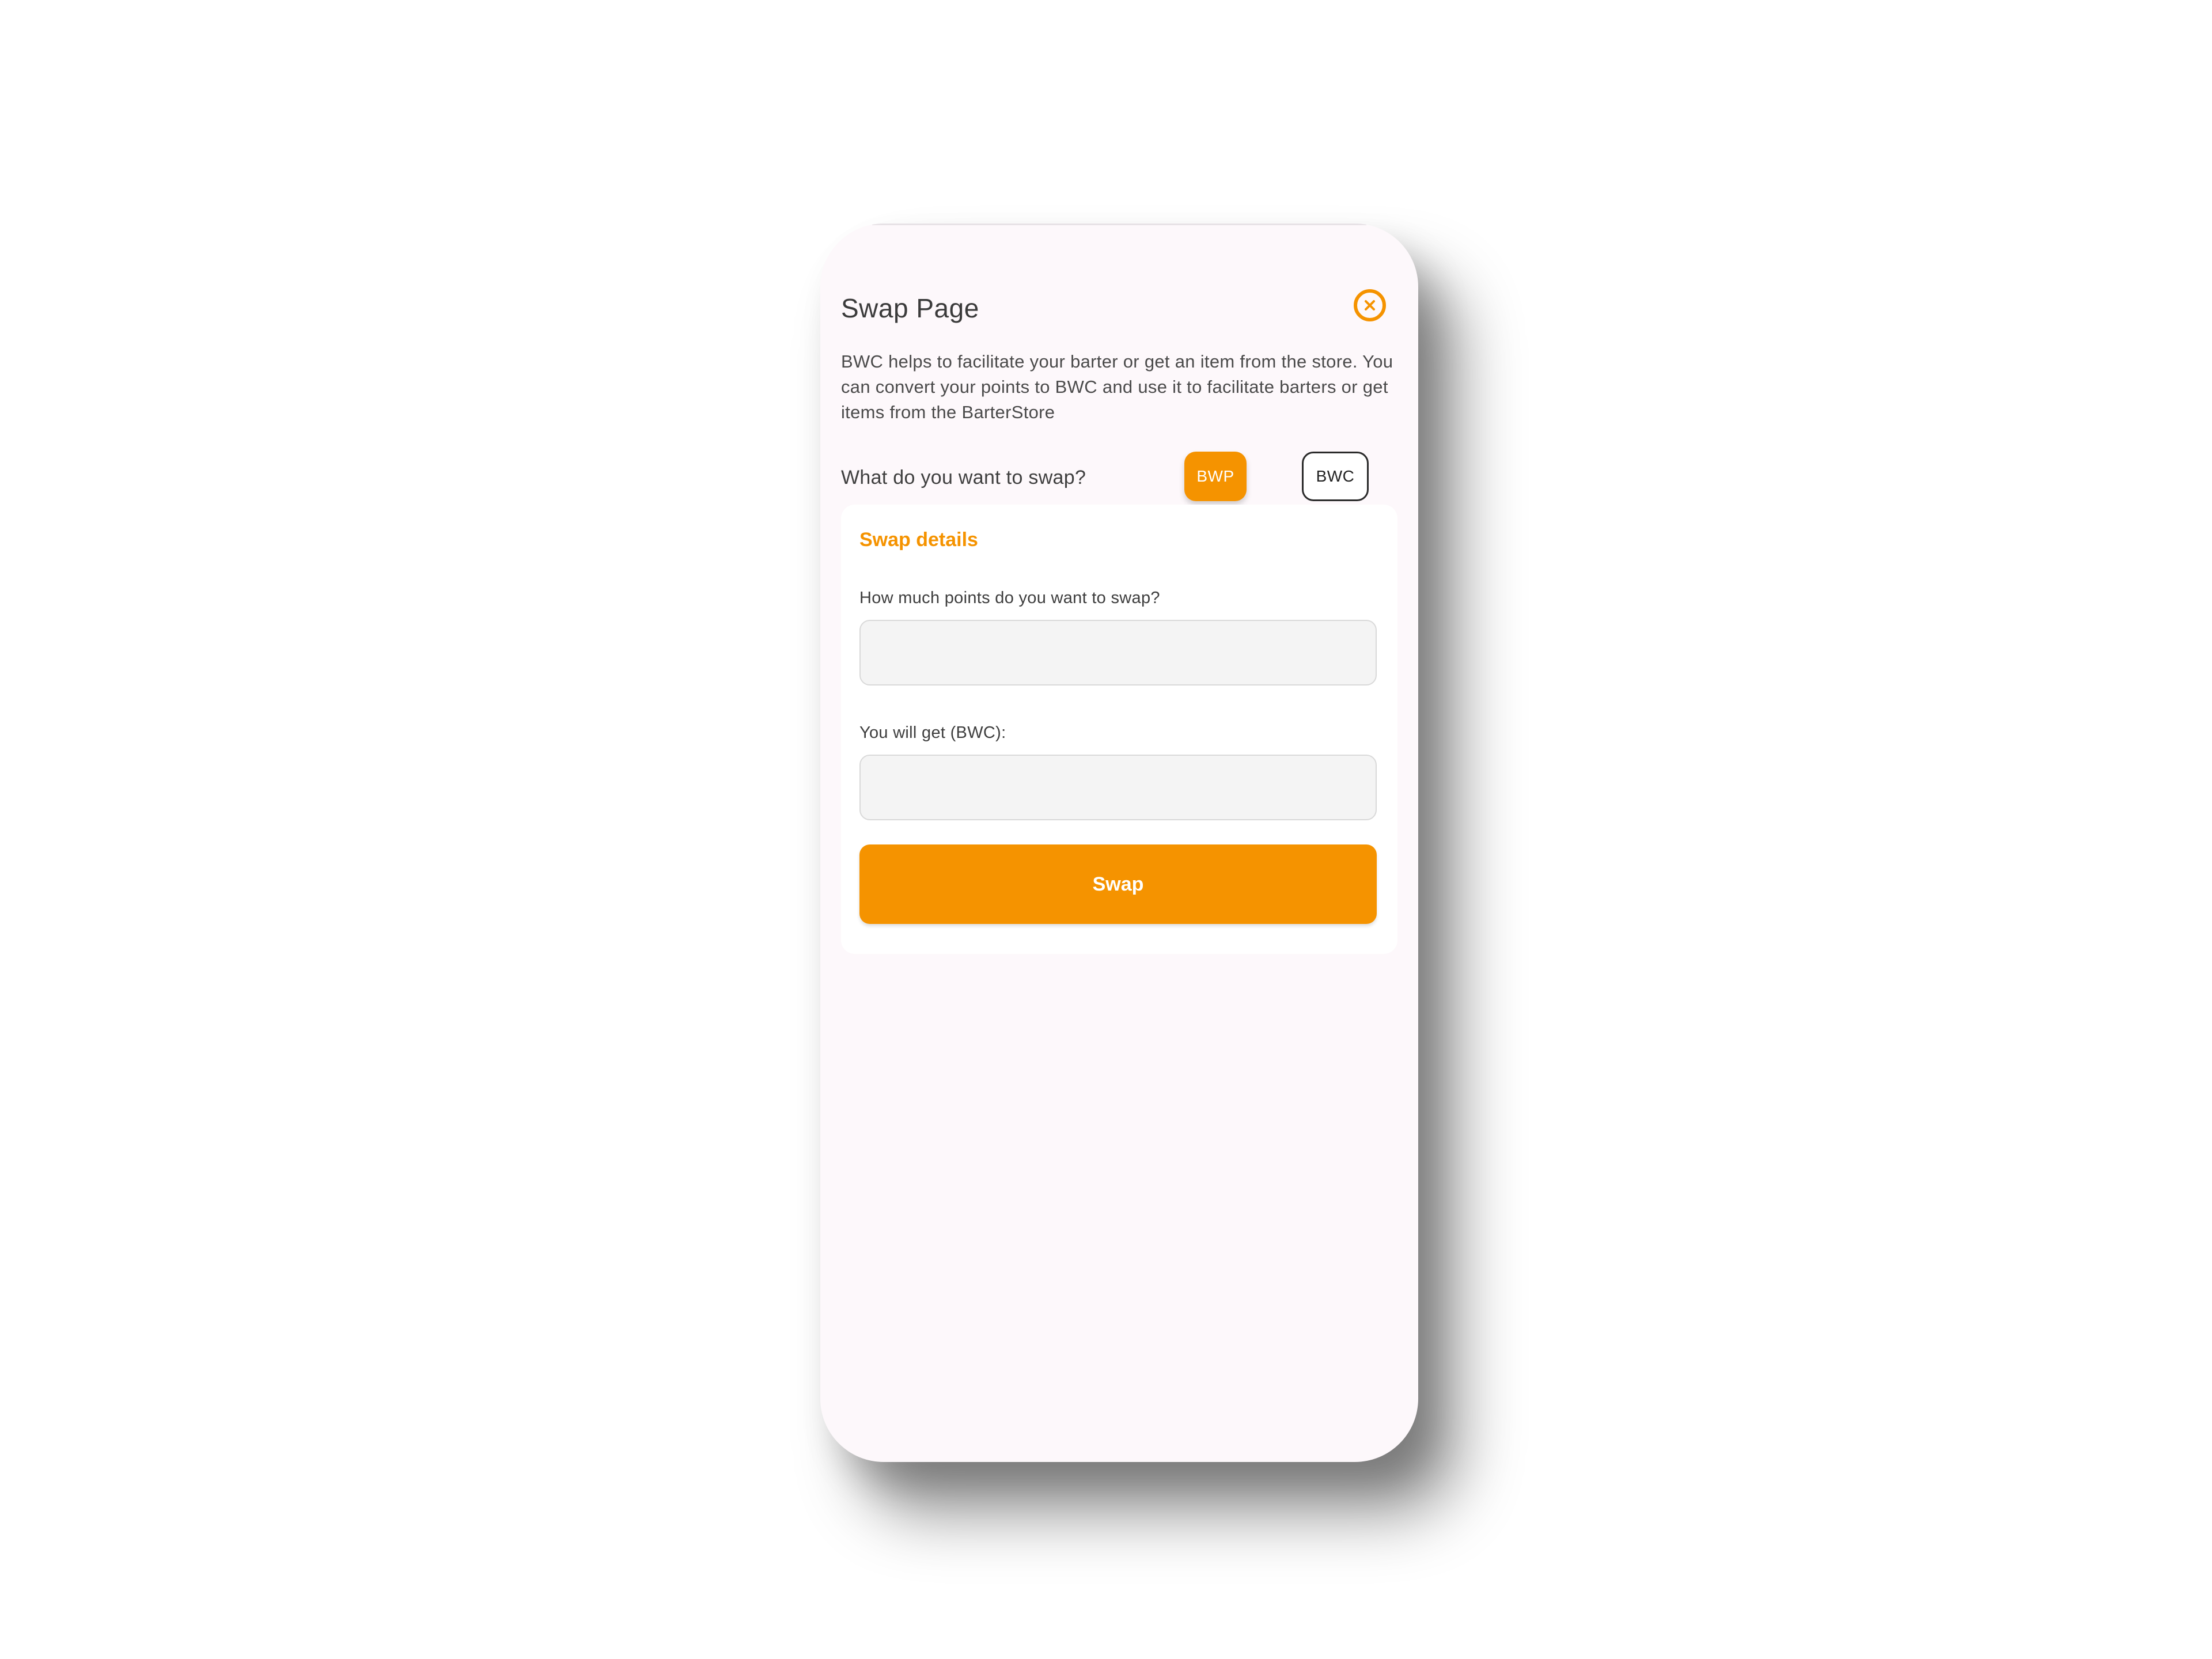 This screenshot has width=2212, height=1659. What do you see at coordinates (1118, 787) in the screenshot?
I see `bwc-result-field` at bounding box center [1118, 787].